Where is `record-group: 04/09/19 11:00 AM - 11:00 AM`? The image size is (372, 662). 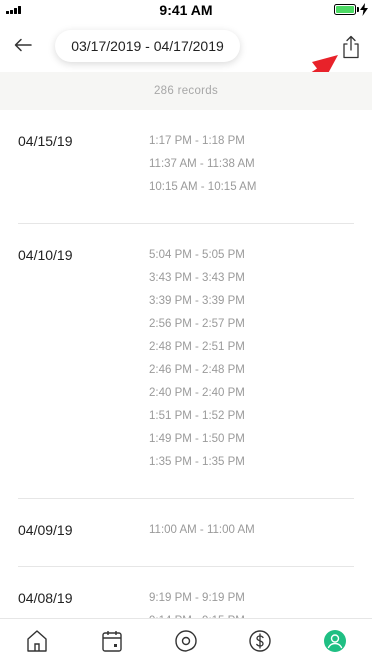
record-group: 04/09/19 11:00 AM - 11:00 AM is located at coordinates (186, 533).